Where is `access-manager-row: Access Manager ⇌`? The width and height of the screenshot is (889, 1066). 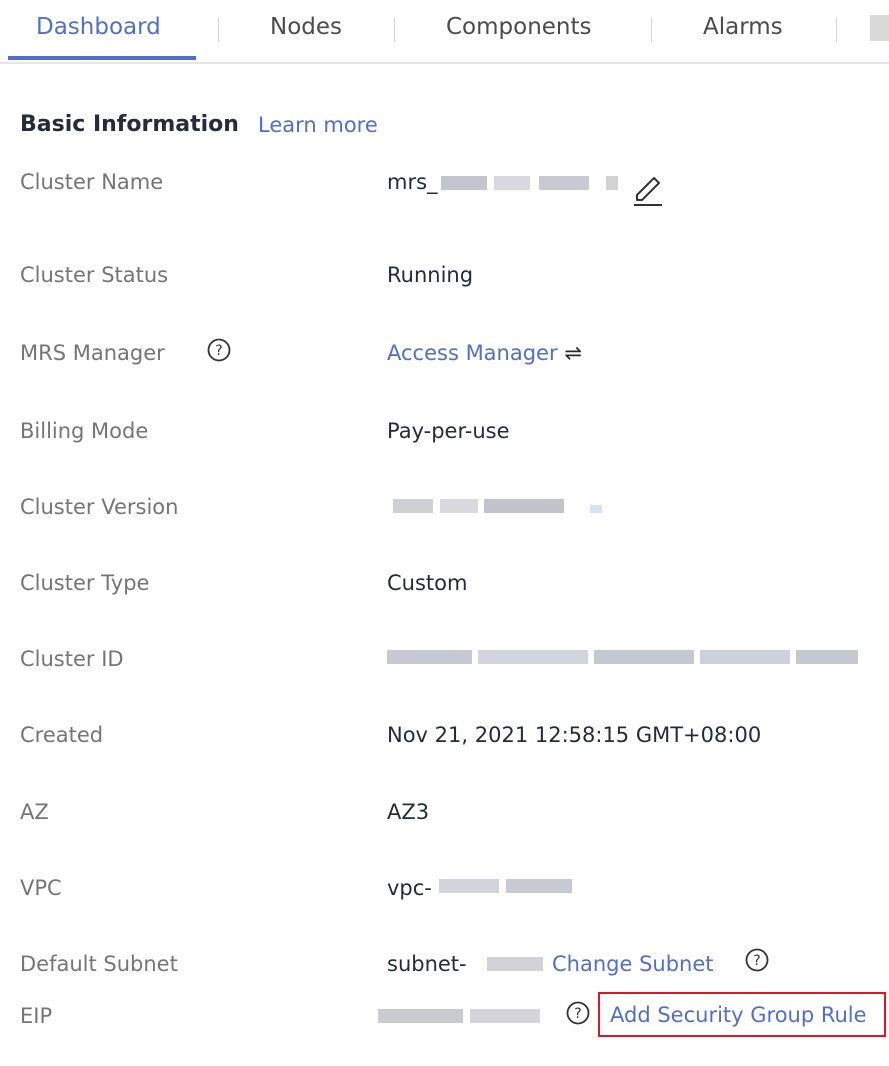
access-manager-row: Access Manager ⇌ is located at coordinates (484, 353).